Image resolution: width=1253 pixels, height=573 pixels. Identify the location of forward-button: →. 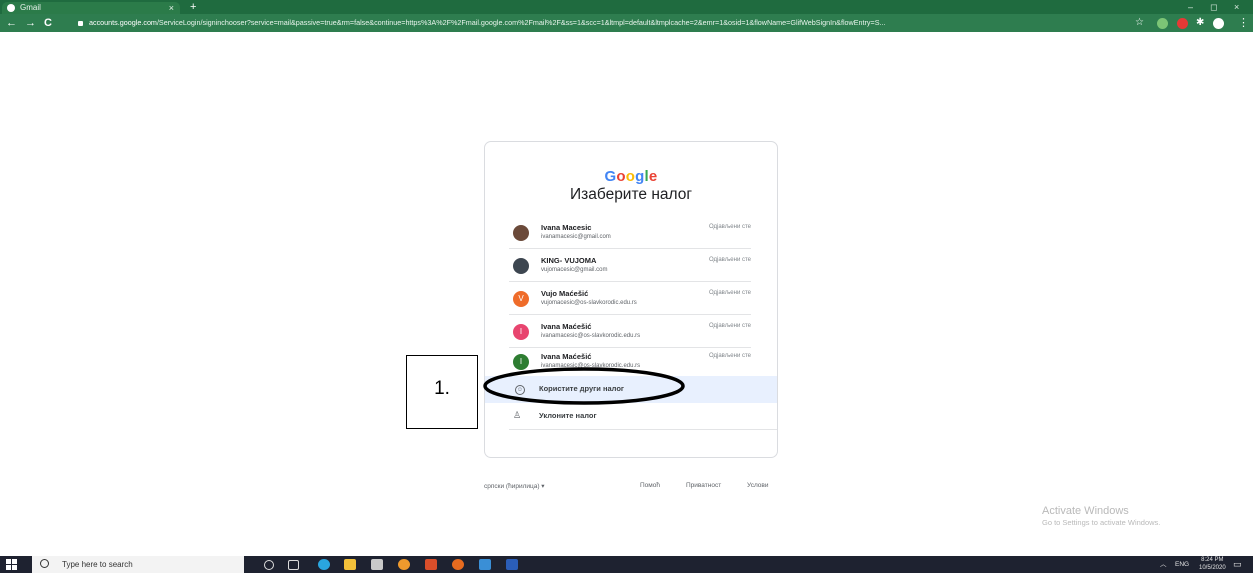
(30, 23).